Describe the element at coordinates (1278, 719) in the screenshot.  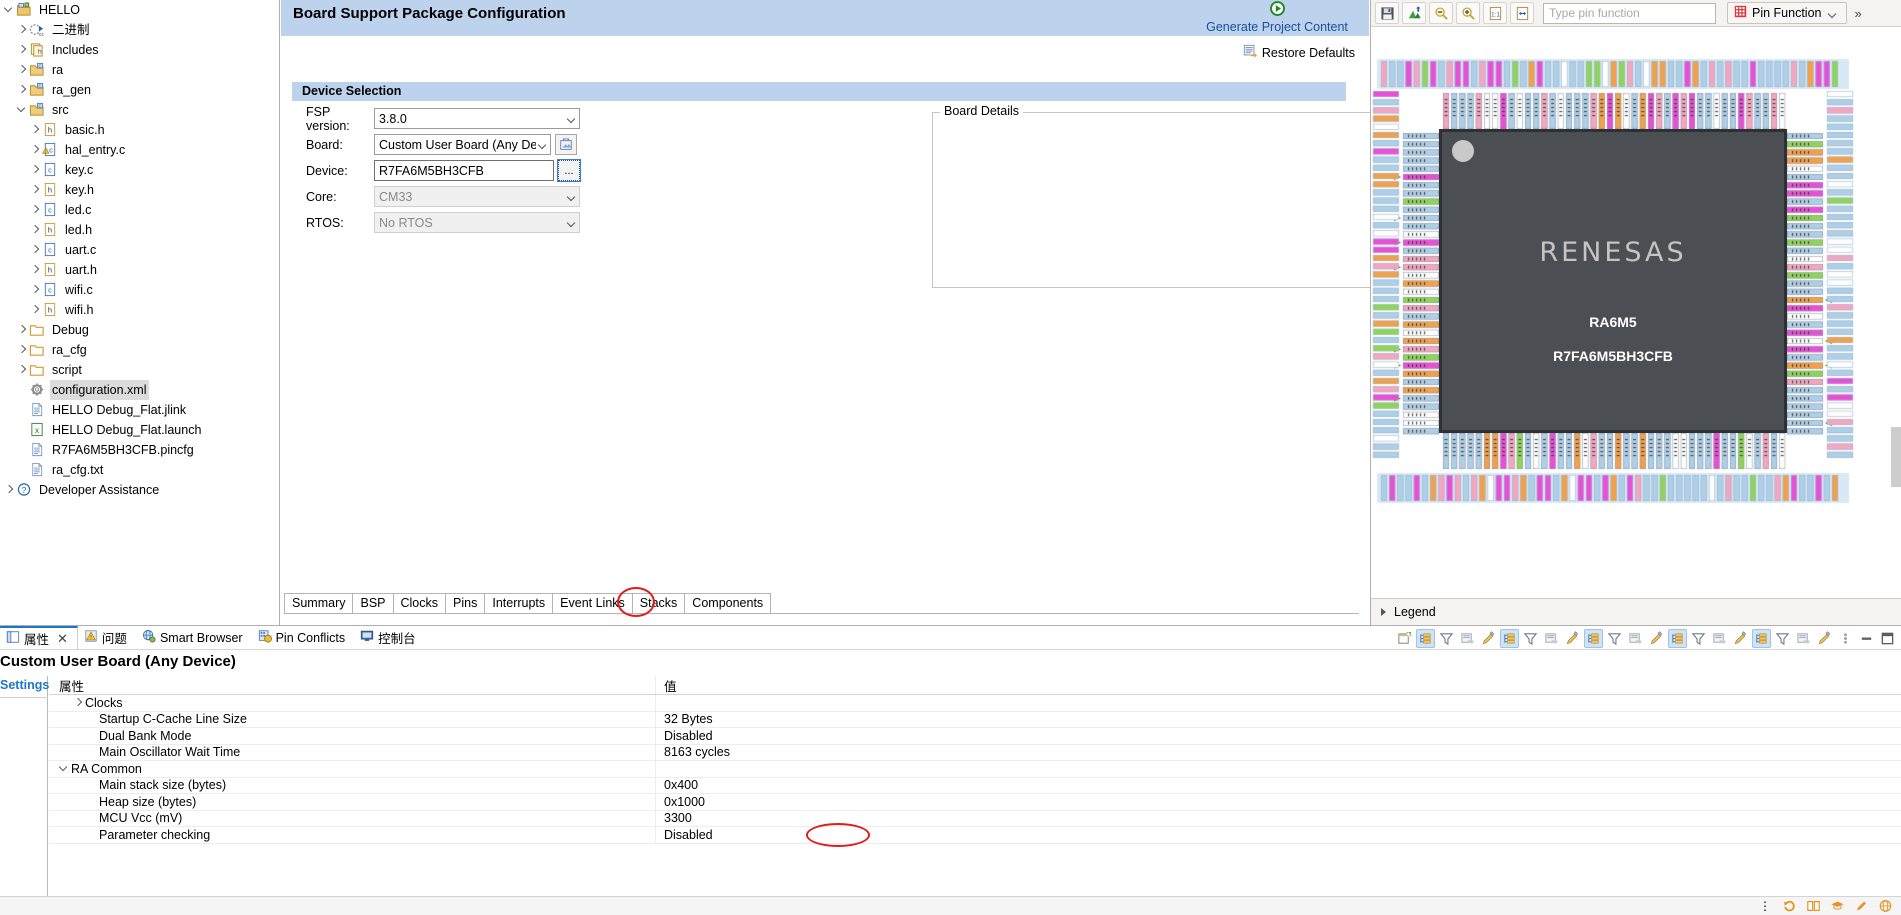
I see `property-value-cell: 32 Bytes` at that location.